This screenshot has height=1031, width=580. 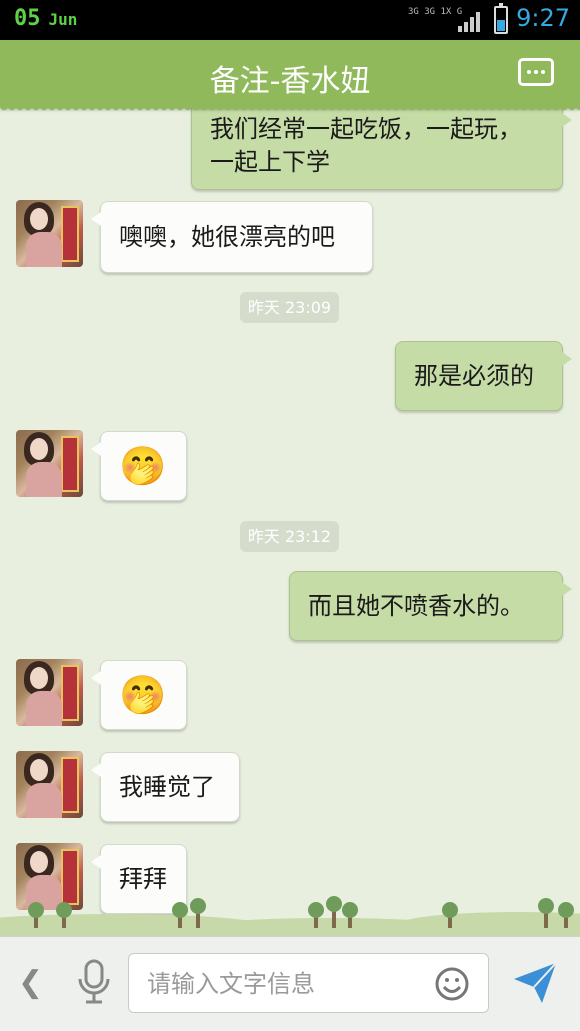 I want to click on status-date: 05 Jun, so click(x=45, y=18).